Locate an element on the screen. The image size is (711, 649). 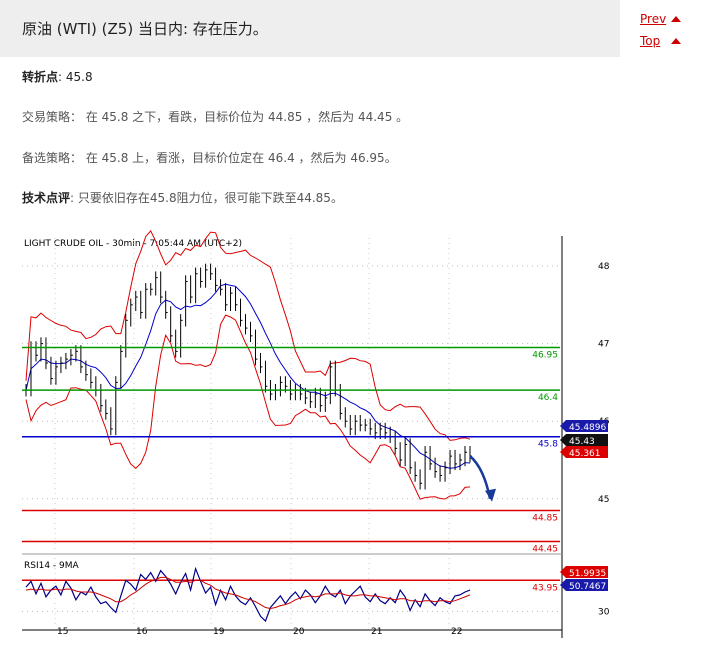
x-tick-label: 20 is located at coordinates (299, 632).